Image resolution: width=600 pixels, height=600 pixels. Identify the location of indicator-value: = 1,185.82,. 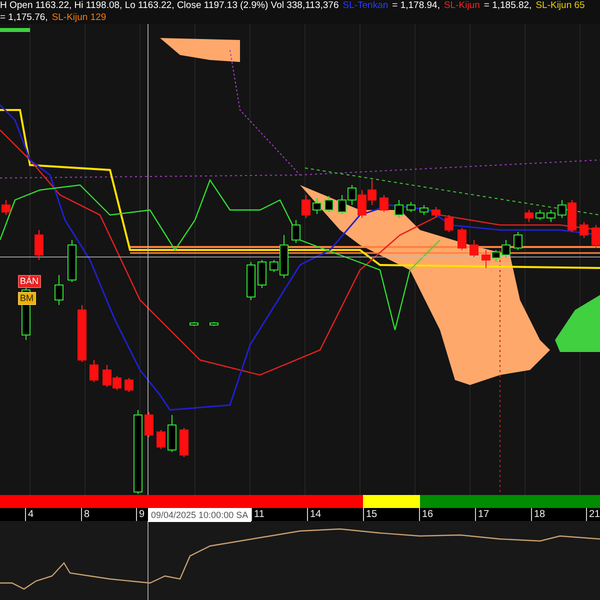
(508, 6).